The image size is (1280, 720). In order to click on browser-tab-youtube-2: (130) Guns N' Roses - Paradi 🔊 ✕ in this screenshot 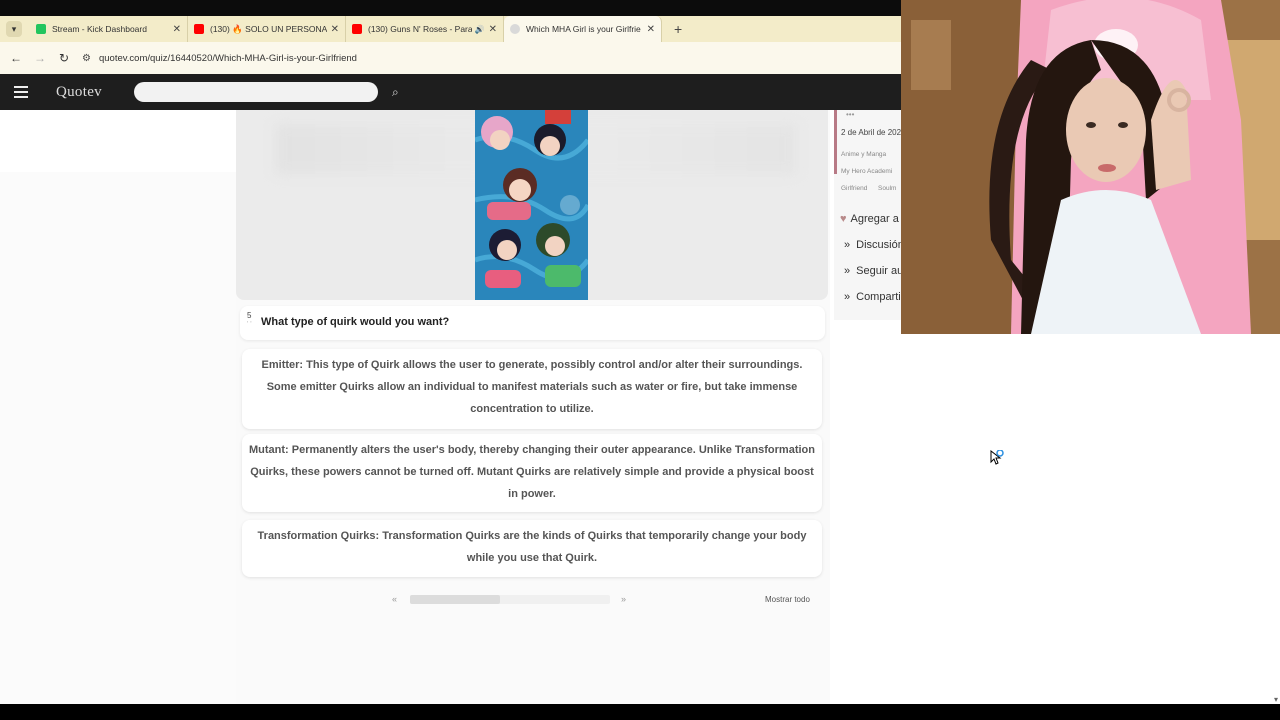, I will do `click(425, 29)`.